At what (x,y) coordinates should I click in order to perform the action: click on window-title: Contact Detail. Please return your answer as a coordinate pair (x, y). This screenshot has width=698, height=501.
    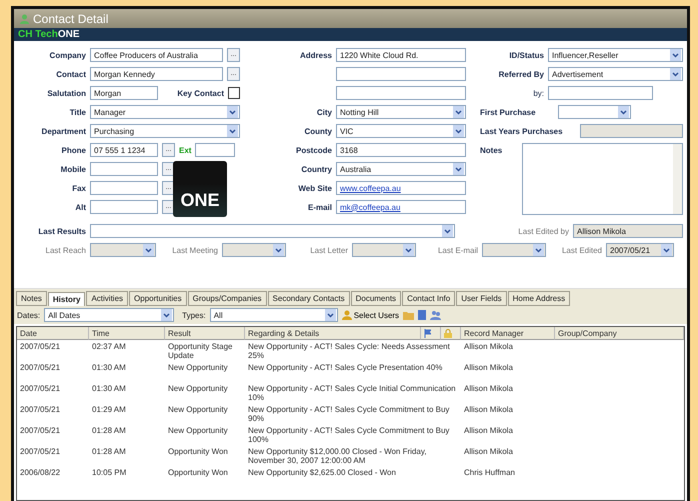
    Looking at the image, I should click on (70, 19).